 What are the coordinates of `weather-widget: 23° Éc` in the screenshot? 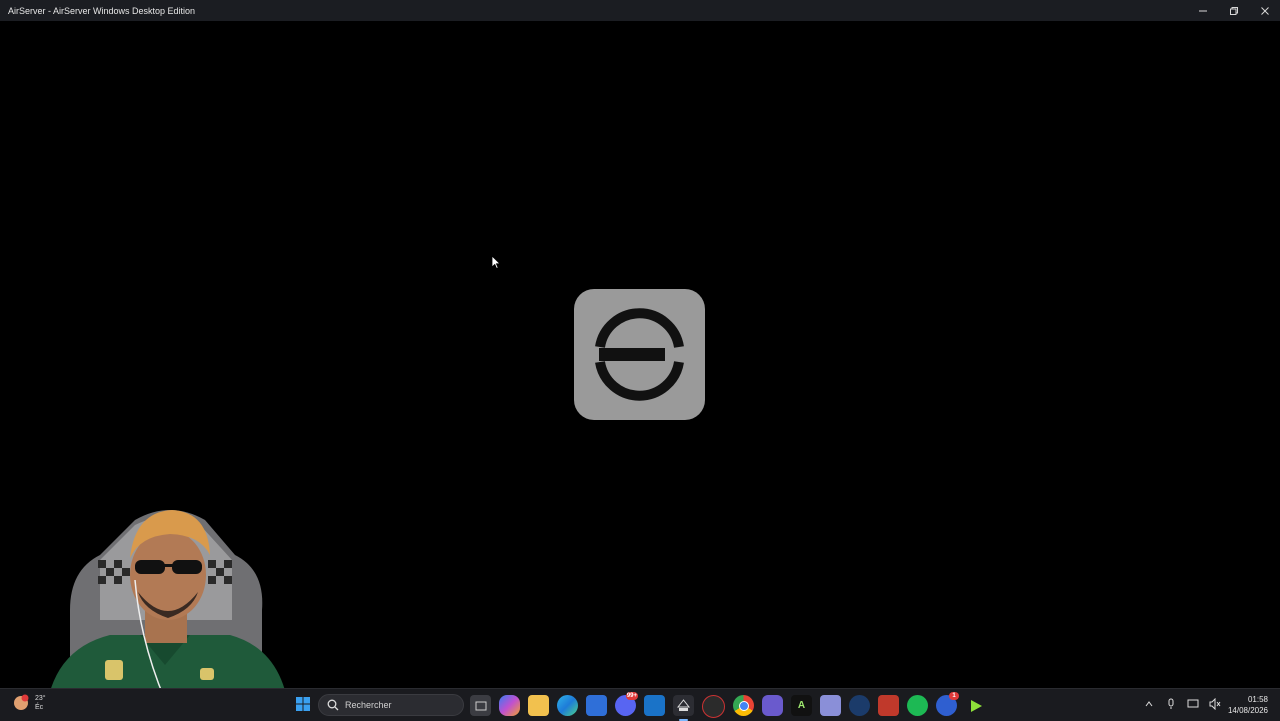 It's located at (28, 703).